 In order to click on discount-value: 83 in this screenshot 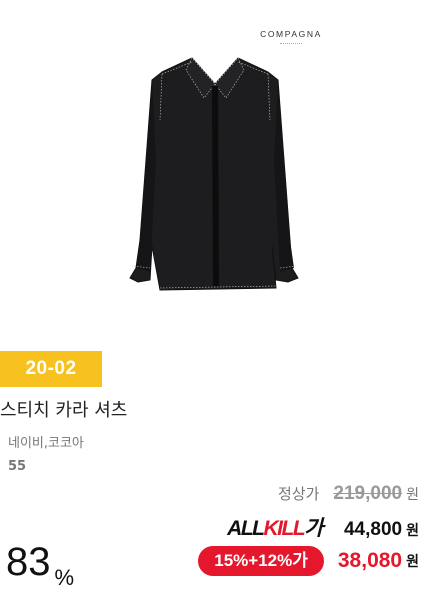, I will do `click(28, 562)`.